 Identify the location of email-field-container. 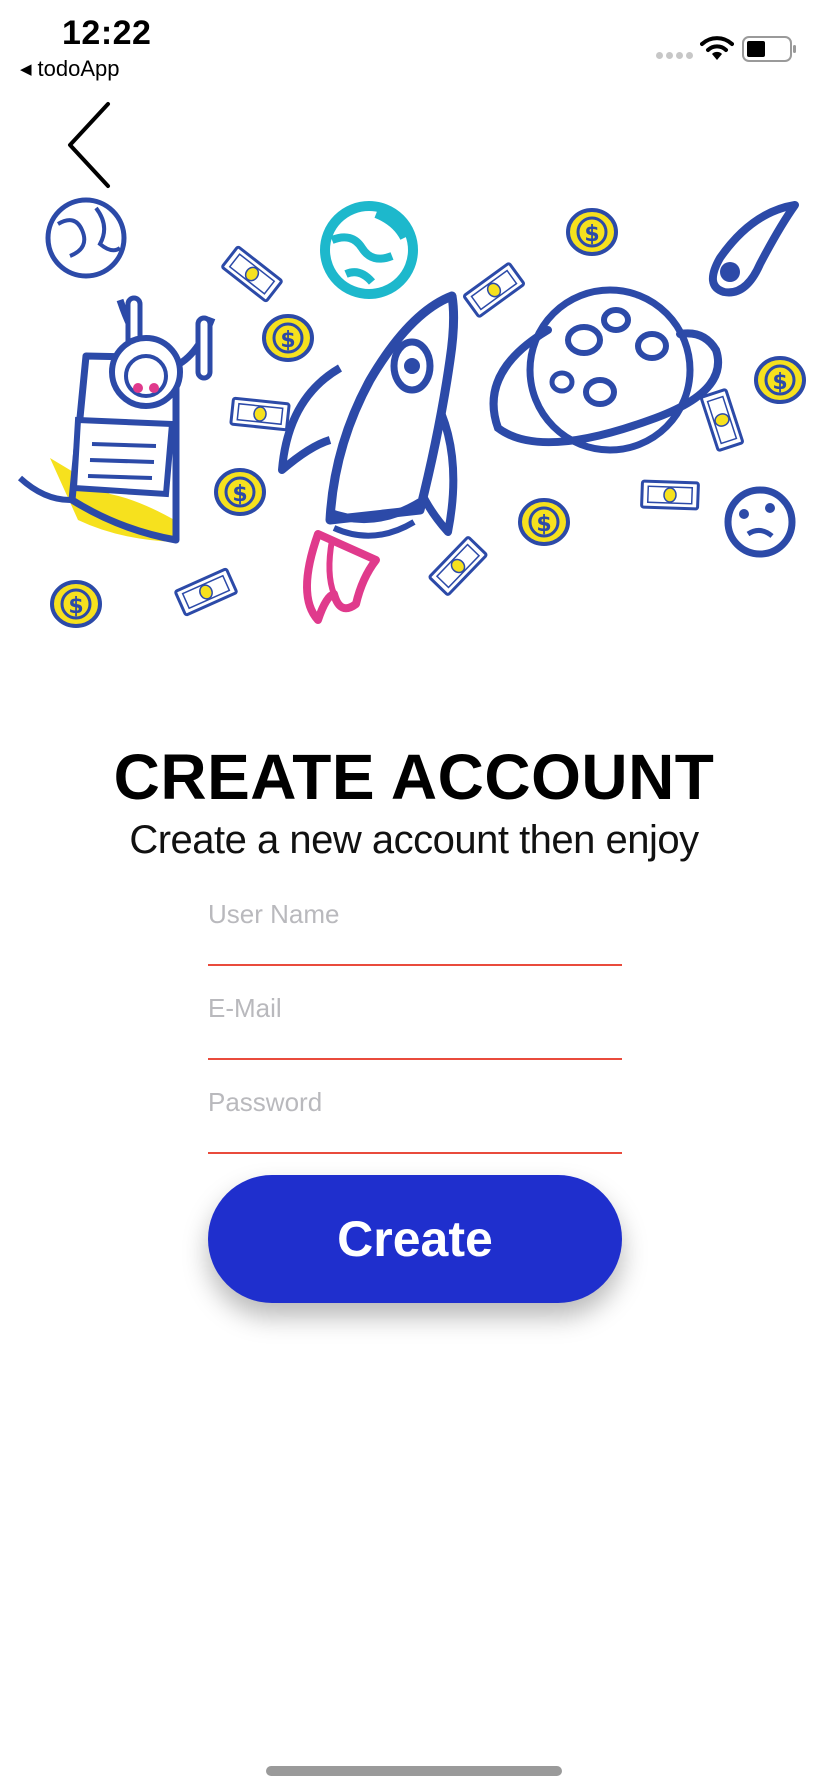
(415, 1024).